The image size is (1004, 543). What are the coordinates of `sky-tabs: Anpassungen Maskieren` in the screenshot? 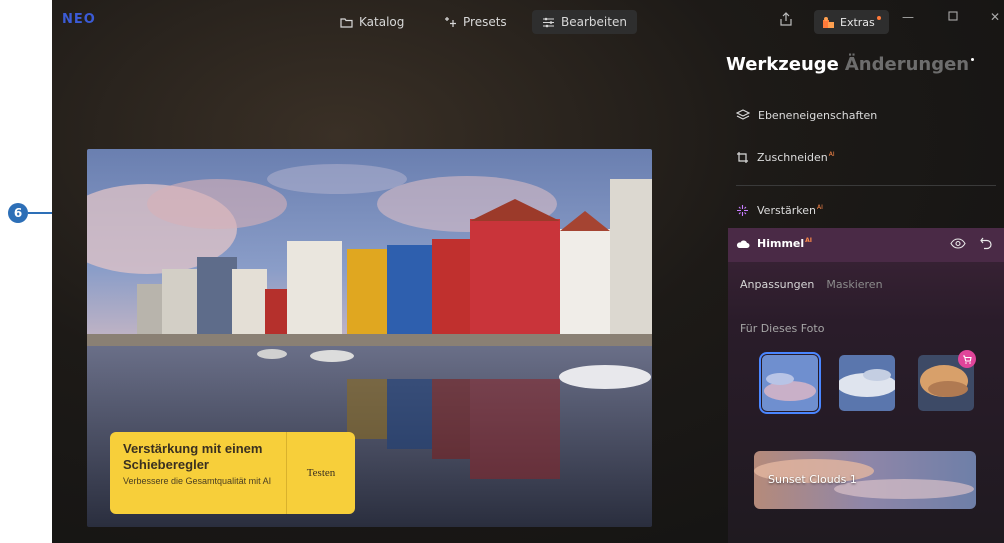 It's located at (811, 284).